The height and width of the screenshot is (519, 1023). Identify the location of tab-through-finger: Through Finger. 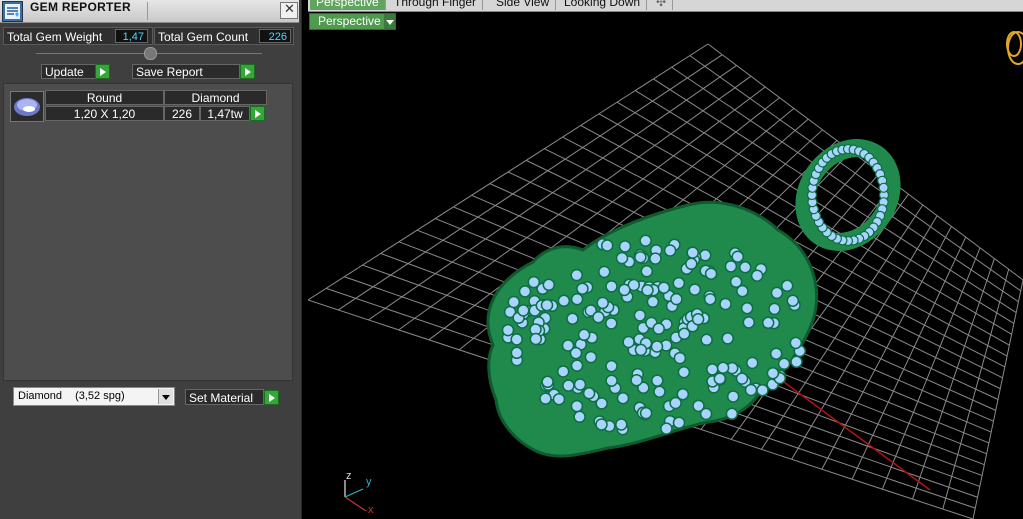
(436, 5).